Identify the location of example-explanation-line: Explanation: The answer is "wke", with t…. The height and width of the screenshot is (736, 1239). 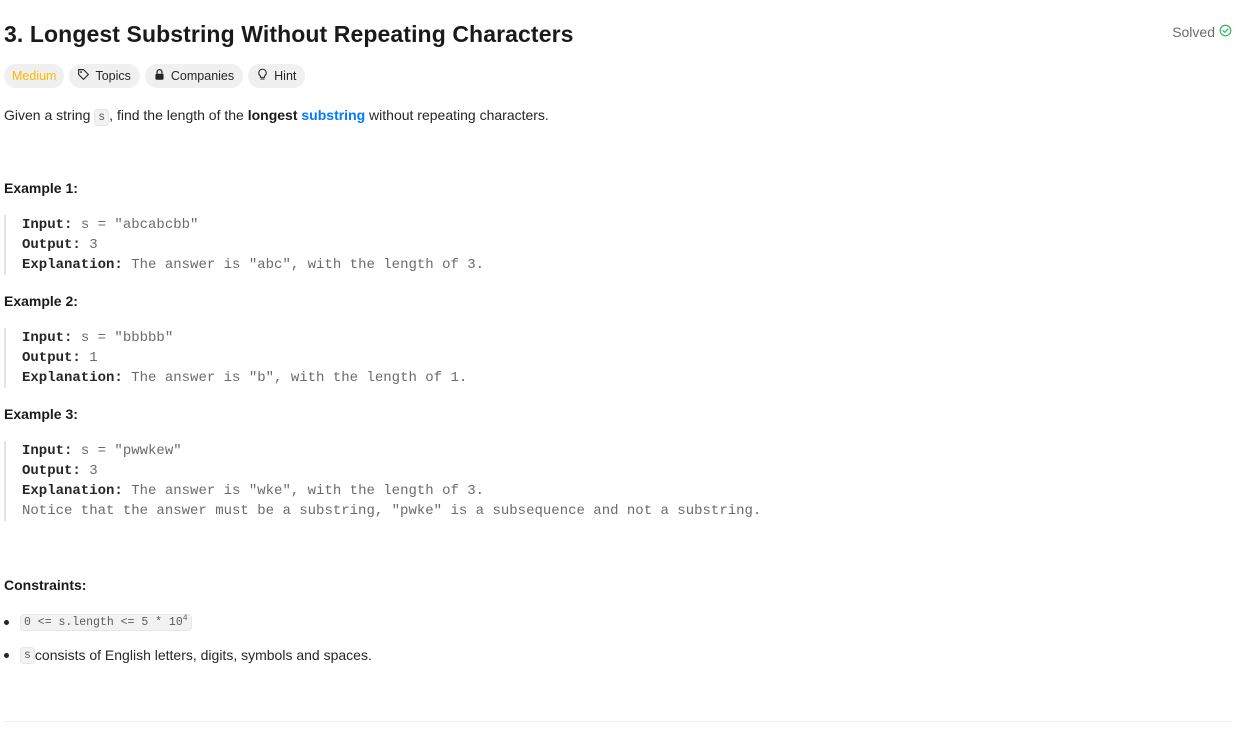
(391, 491).